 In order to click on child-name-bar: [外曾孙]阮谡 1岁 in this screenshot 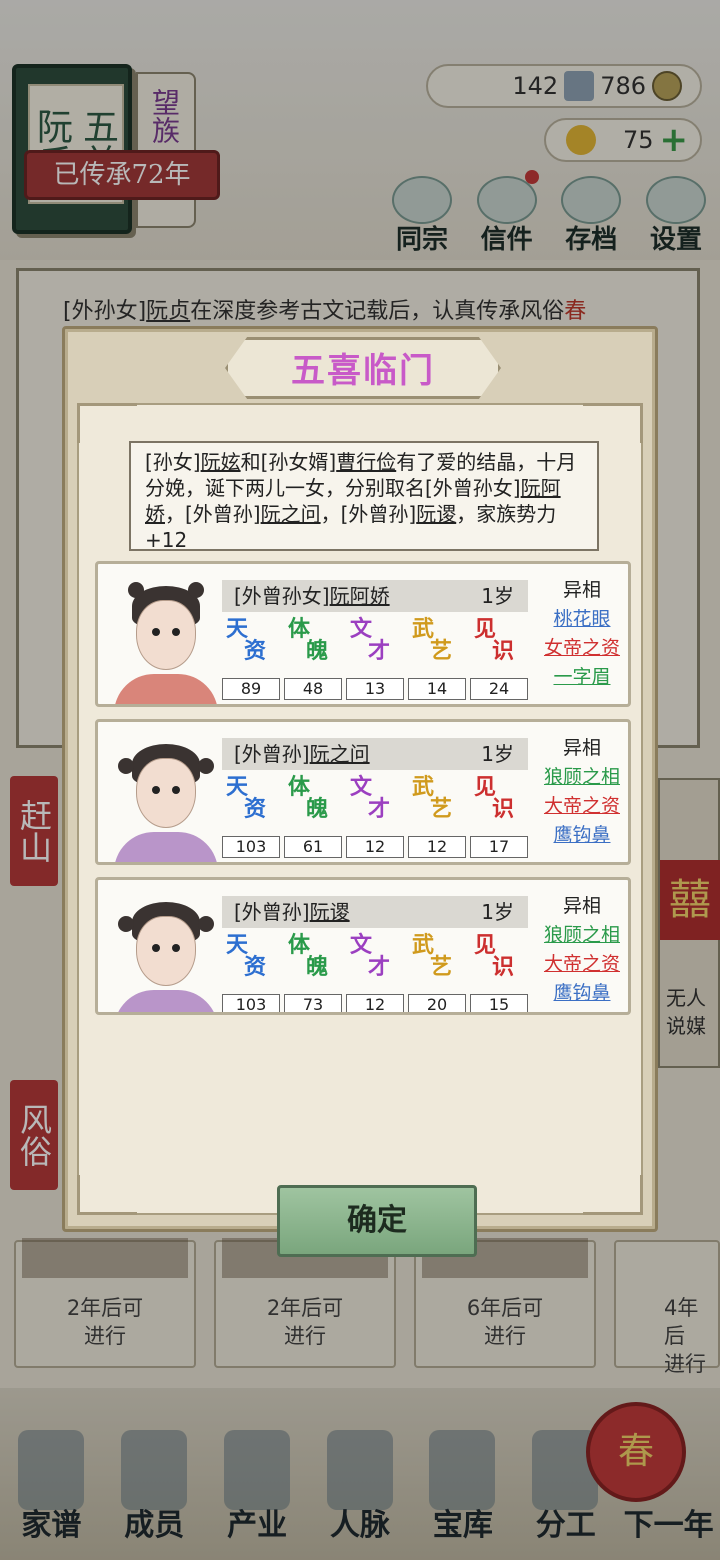, I will do `click(375, 912)`.